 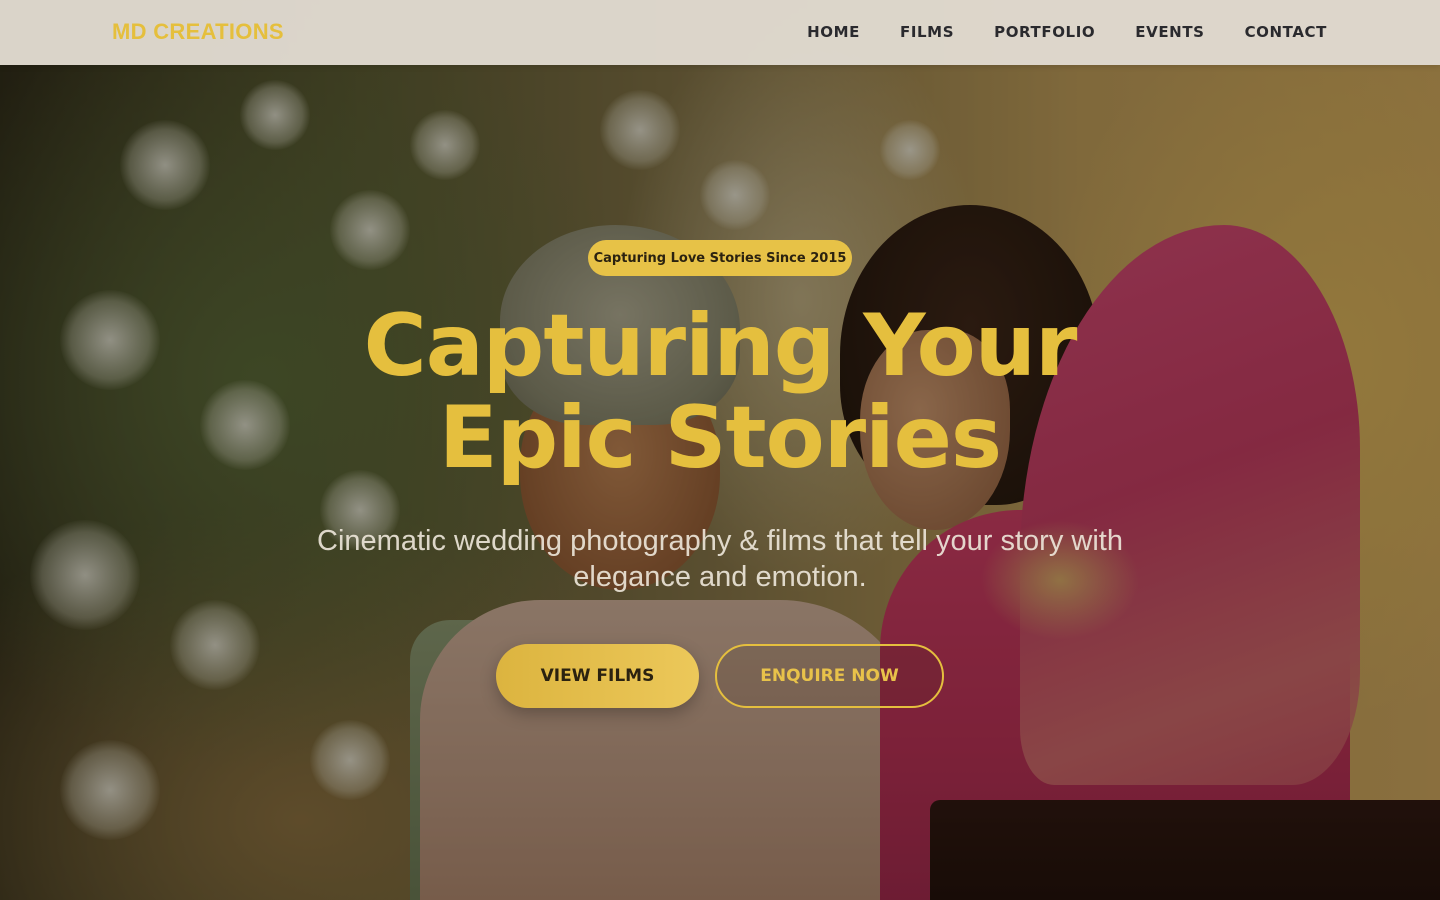 What do you see at coordinates (720, 258) in the screenshot?
I see `tagline-badge: Capturing Love Stories Since 2015` at bounding box center [720, 258].